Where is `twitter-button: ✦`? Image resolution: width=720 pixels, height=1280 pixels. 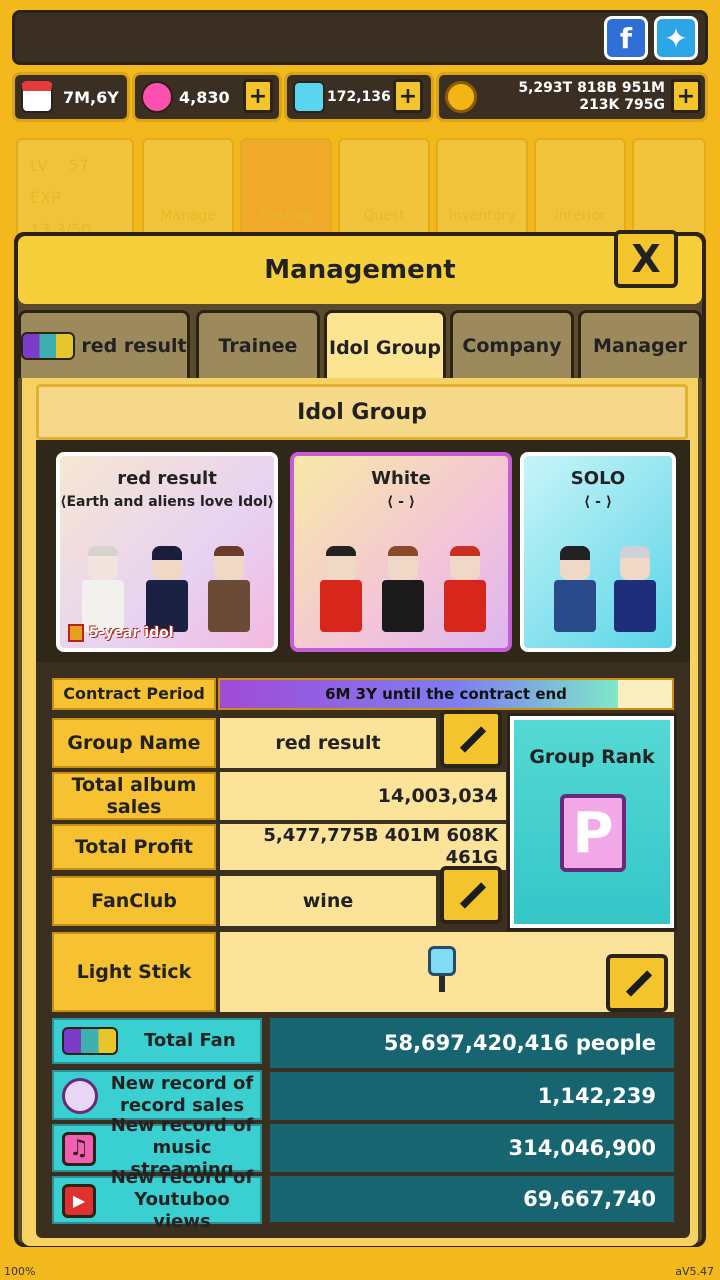 twitter-button: ✦ is located at coordinates (676, 38).